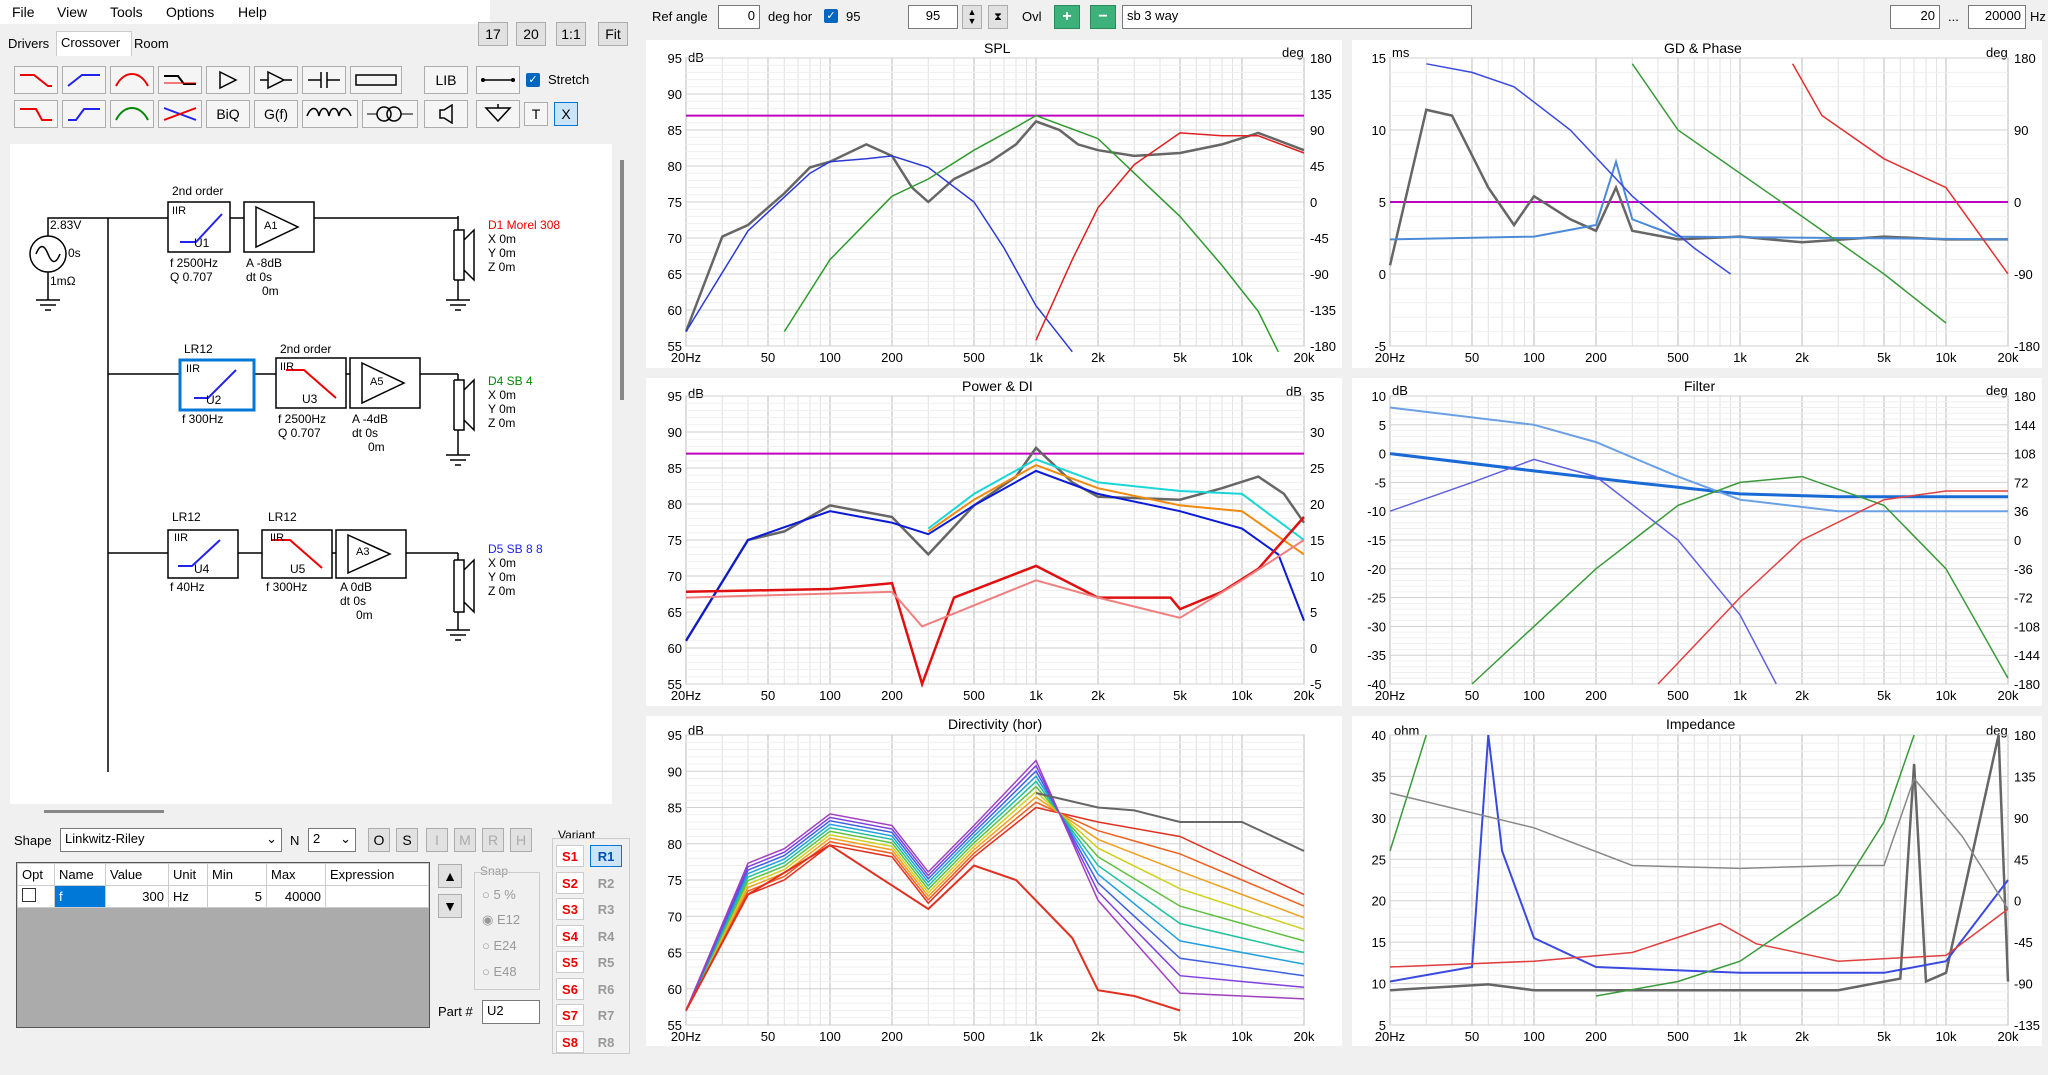  Describe the element at coordinates (287, 587) in the screenshot. I see `u5-freq: f 300Hz` at that location.